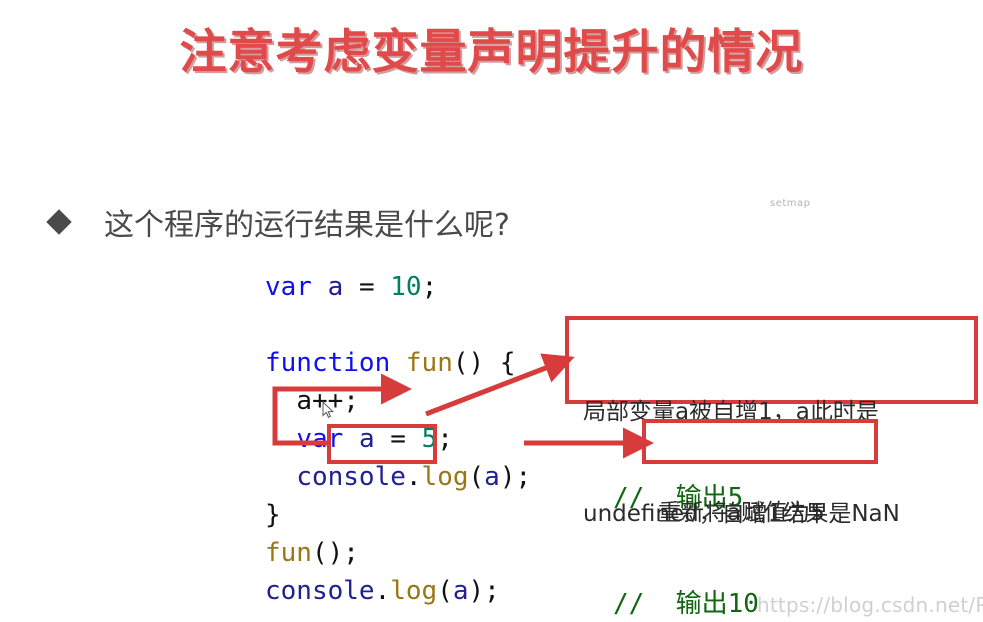  Describe the element at coordinates (790, 203) in the screenshot. I see `setmap-watermark: setmap` at that location.